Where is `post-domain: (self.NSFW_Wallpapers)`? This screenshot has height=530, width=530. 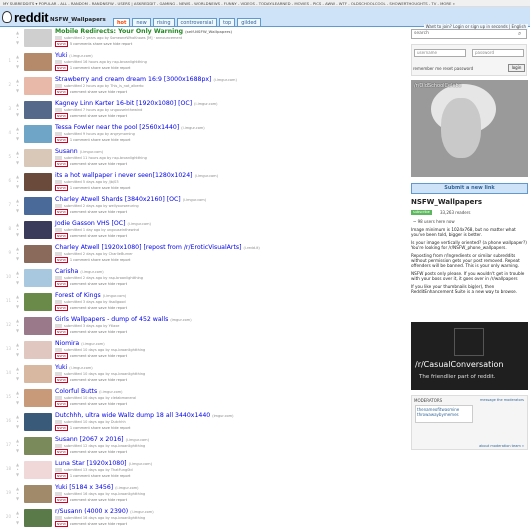 post-domain: (self.NSFW_Wallpapers) is located at coordinates (208, 32).